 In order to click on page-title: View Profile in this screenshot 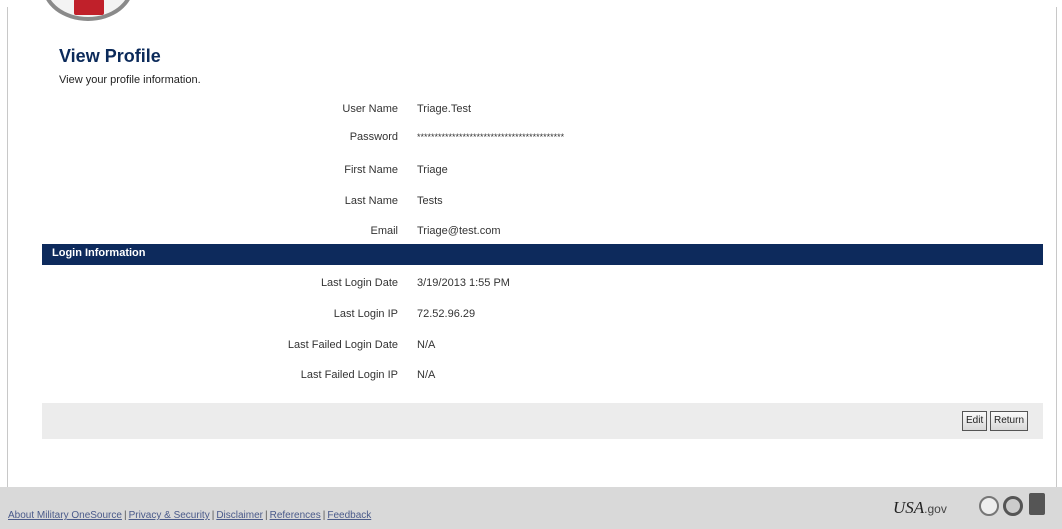, I will do `click(110, 56)`.